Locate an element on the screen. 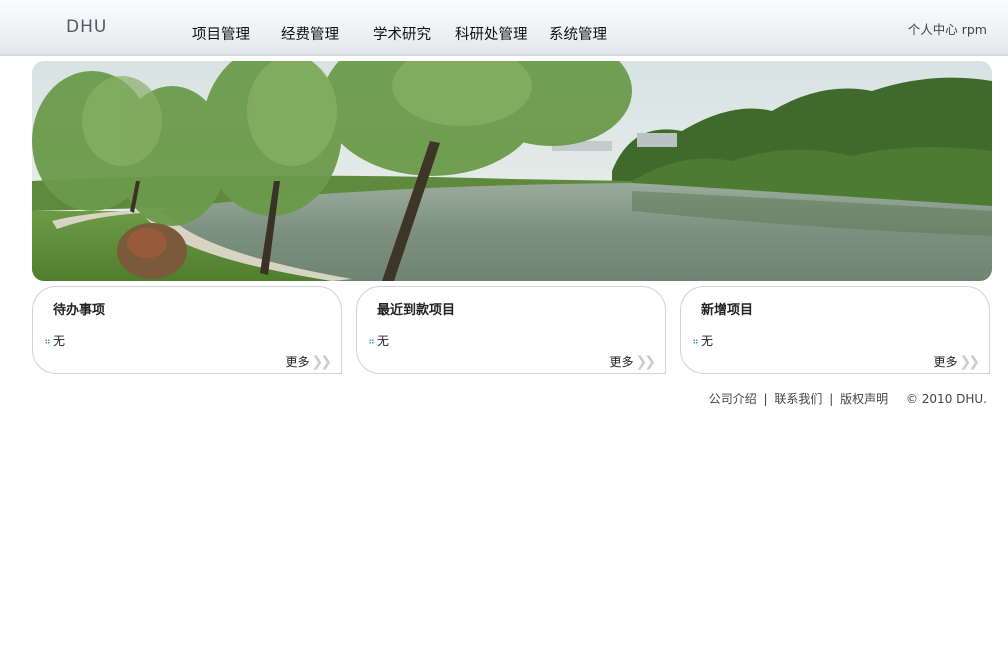 Image resolution: width=1008 pixels, height=661 pixels. panel-title: 待办事项 is located at coordinates (79, 310).